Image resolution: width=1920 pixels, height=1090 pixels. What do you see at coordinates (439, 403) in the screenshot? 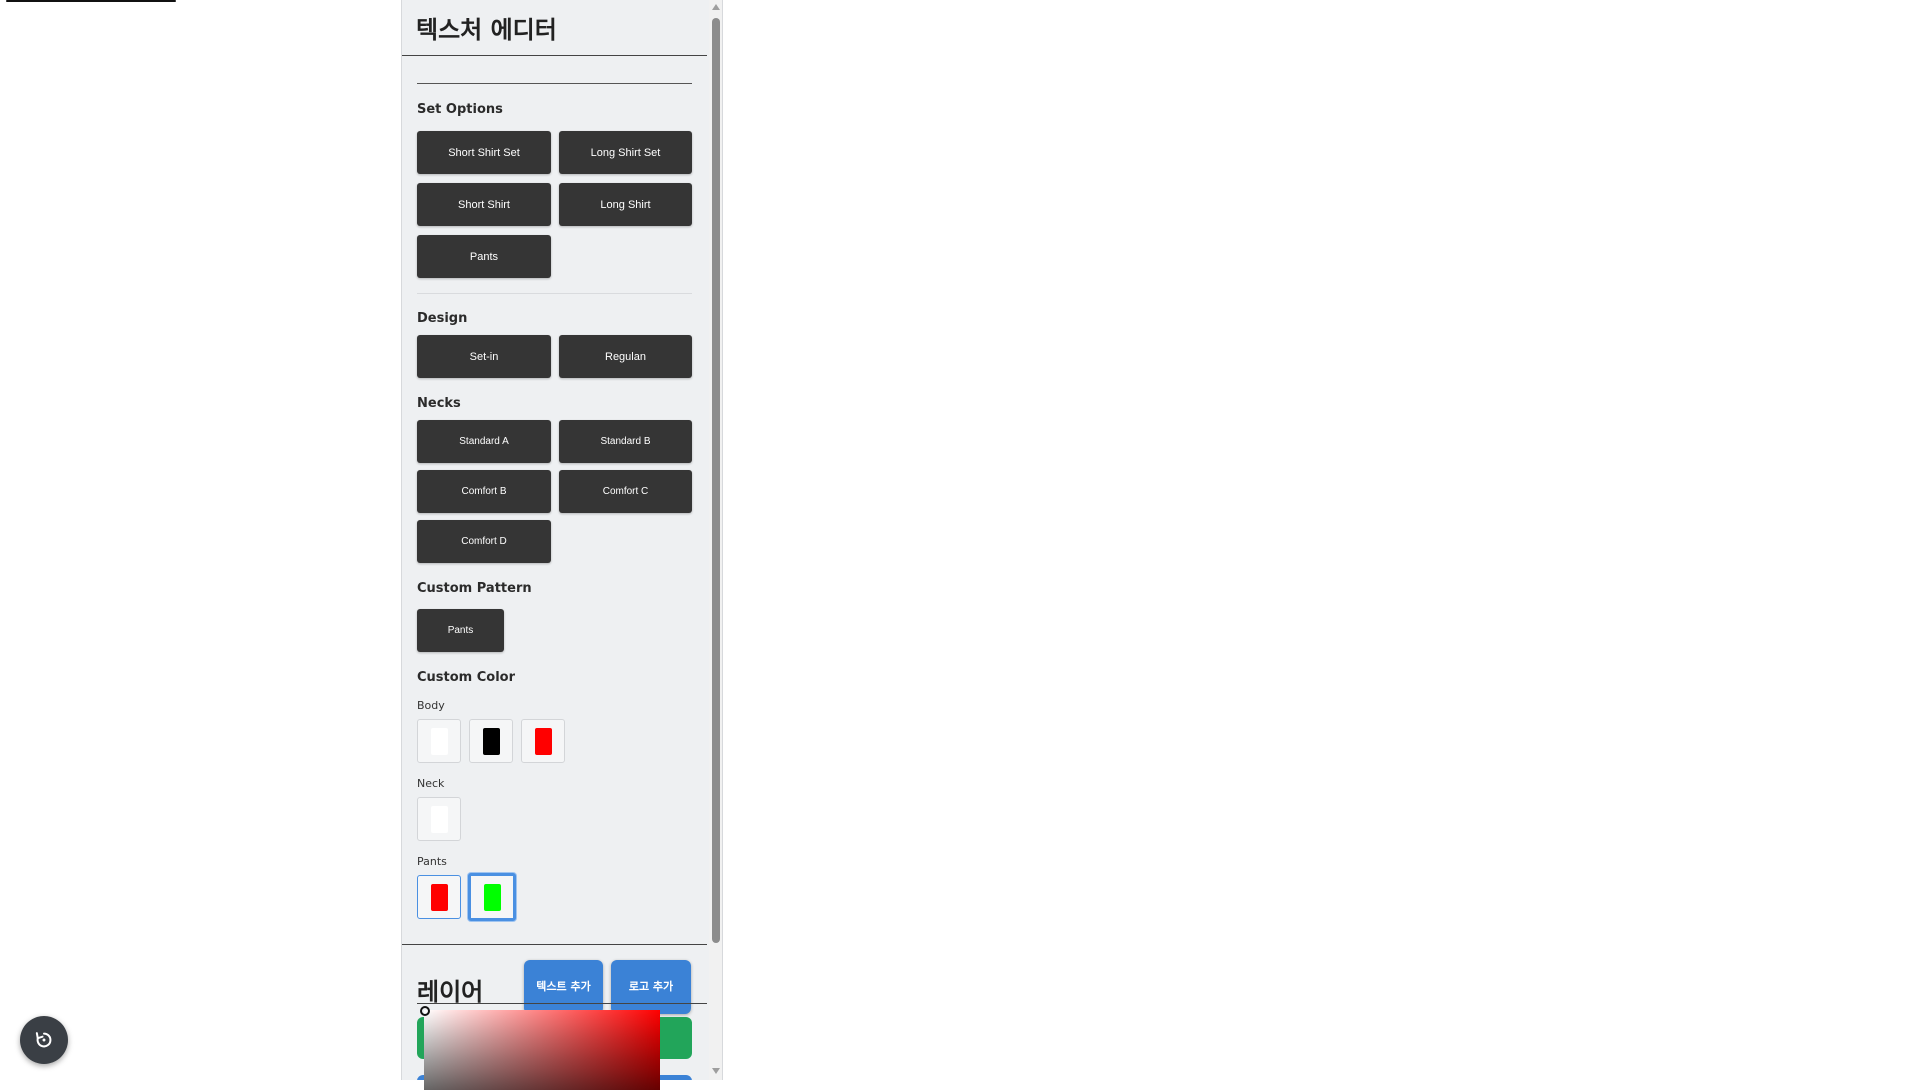
I see `necks-label: Necks` at bounding box center [439, 403].